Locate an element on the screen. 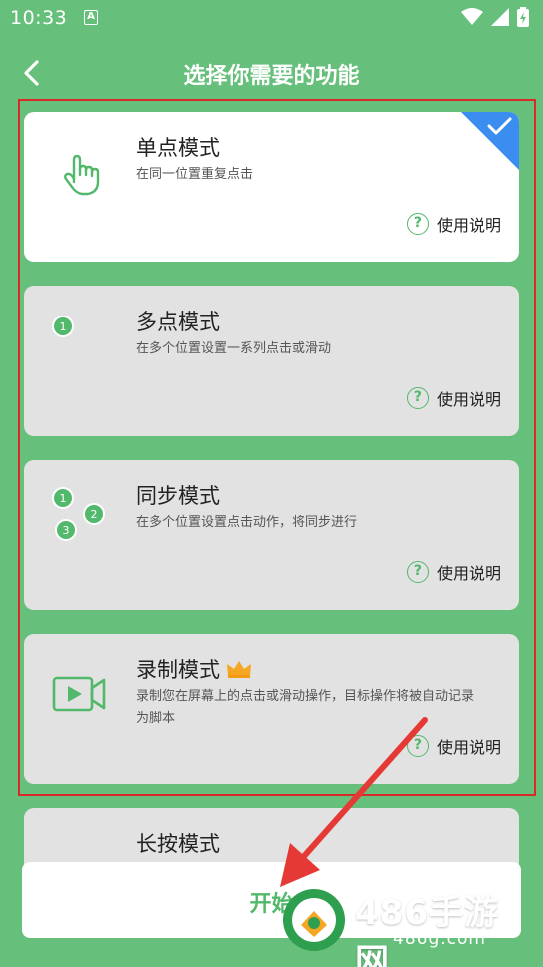  page-title: 选择你需要的功能 is located at coordinates (271, 76).